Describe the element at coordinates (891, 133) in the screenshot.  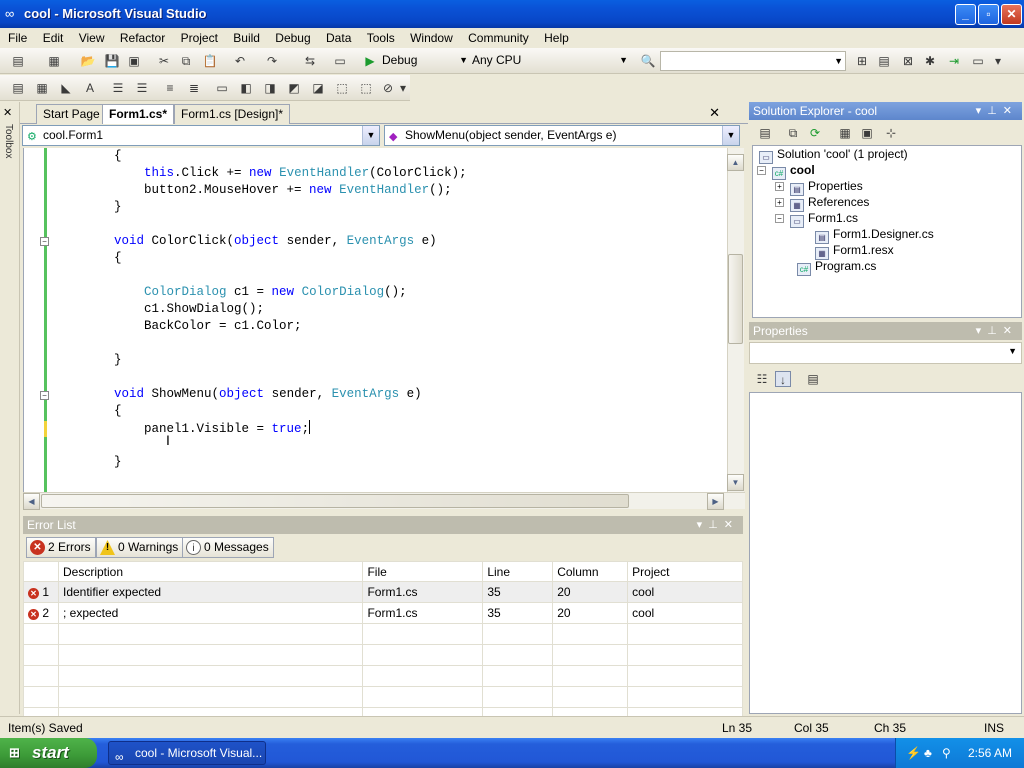
I see `view-class-diagram-icon: ⊹` at that location.